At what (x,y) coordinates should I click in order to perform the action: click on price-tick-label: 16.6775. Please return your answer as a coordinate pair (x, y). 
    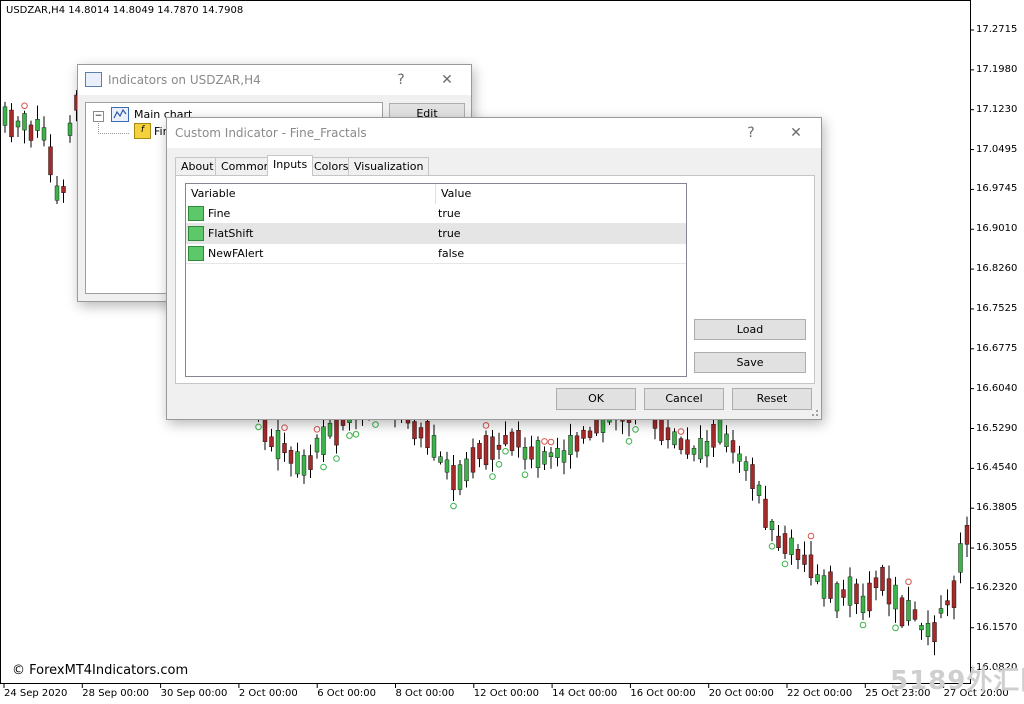
    Looking at the image, I should click on (997, 348).